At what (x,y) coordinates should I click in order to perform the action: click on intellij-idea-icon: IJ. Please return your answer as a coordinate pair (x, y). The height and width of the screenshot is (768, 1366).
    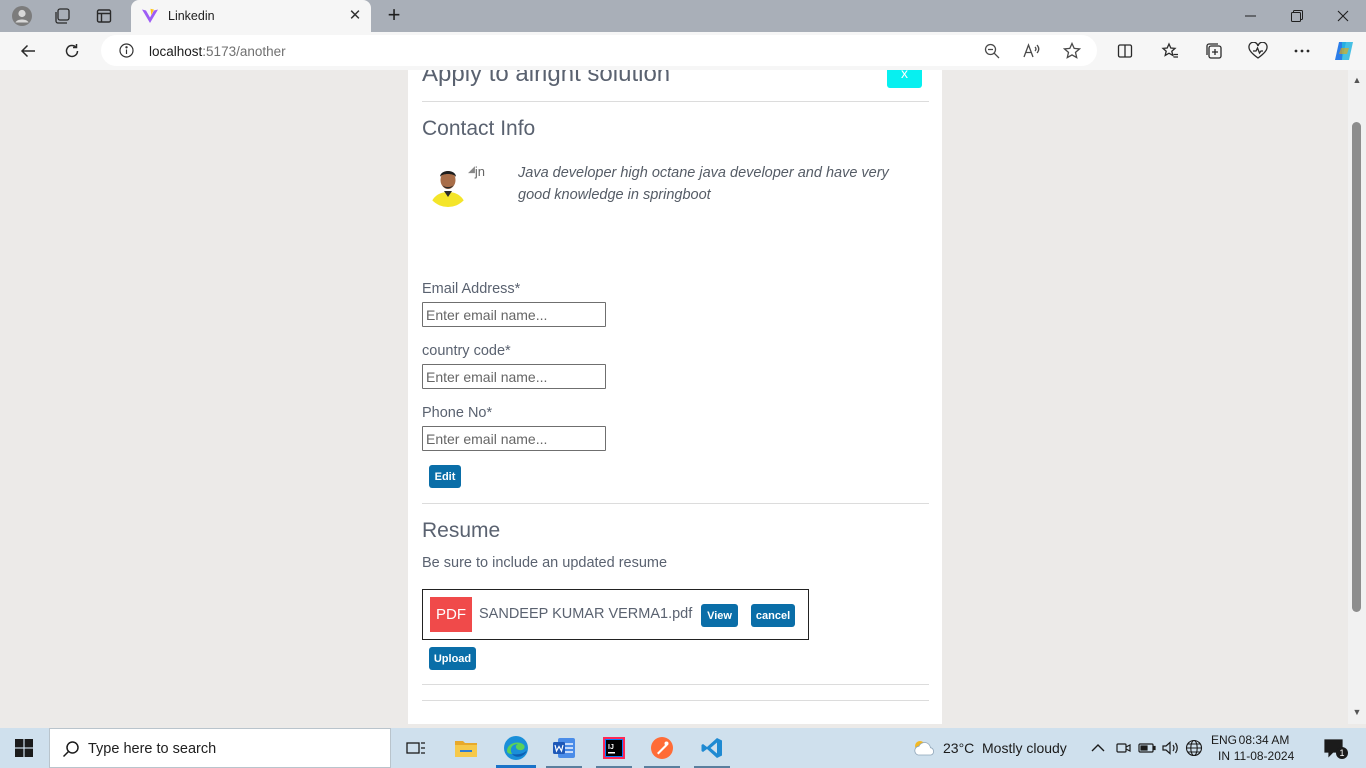
    Looking at the image, I should click on (614, 748).